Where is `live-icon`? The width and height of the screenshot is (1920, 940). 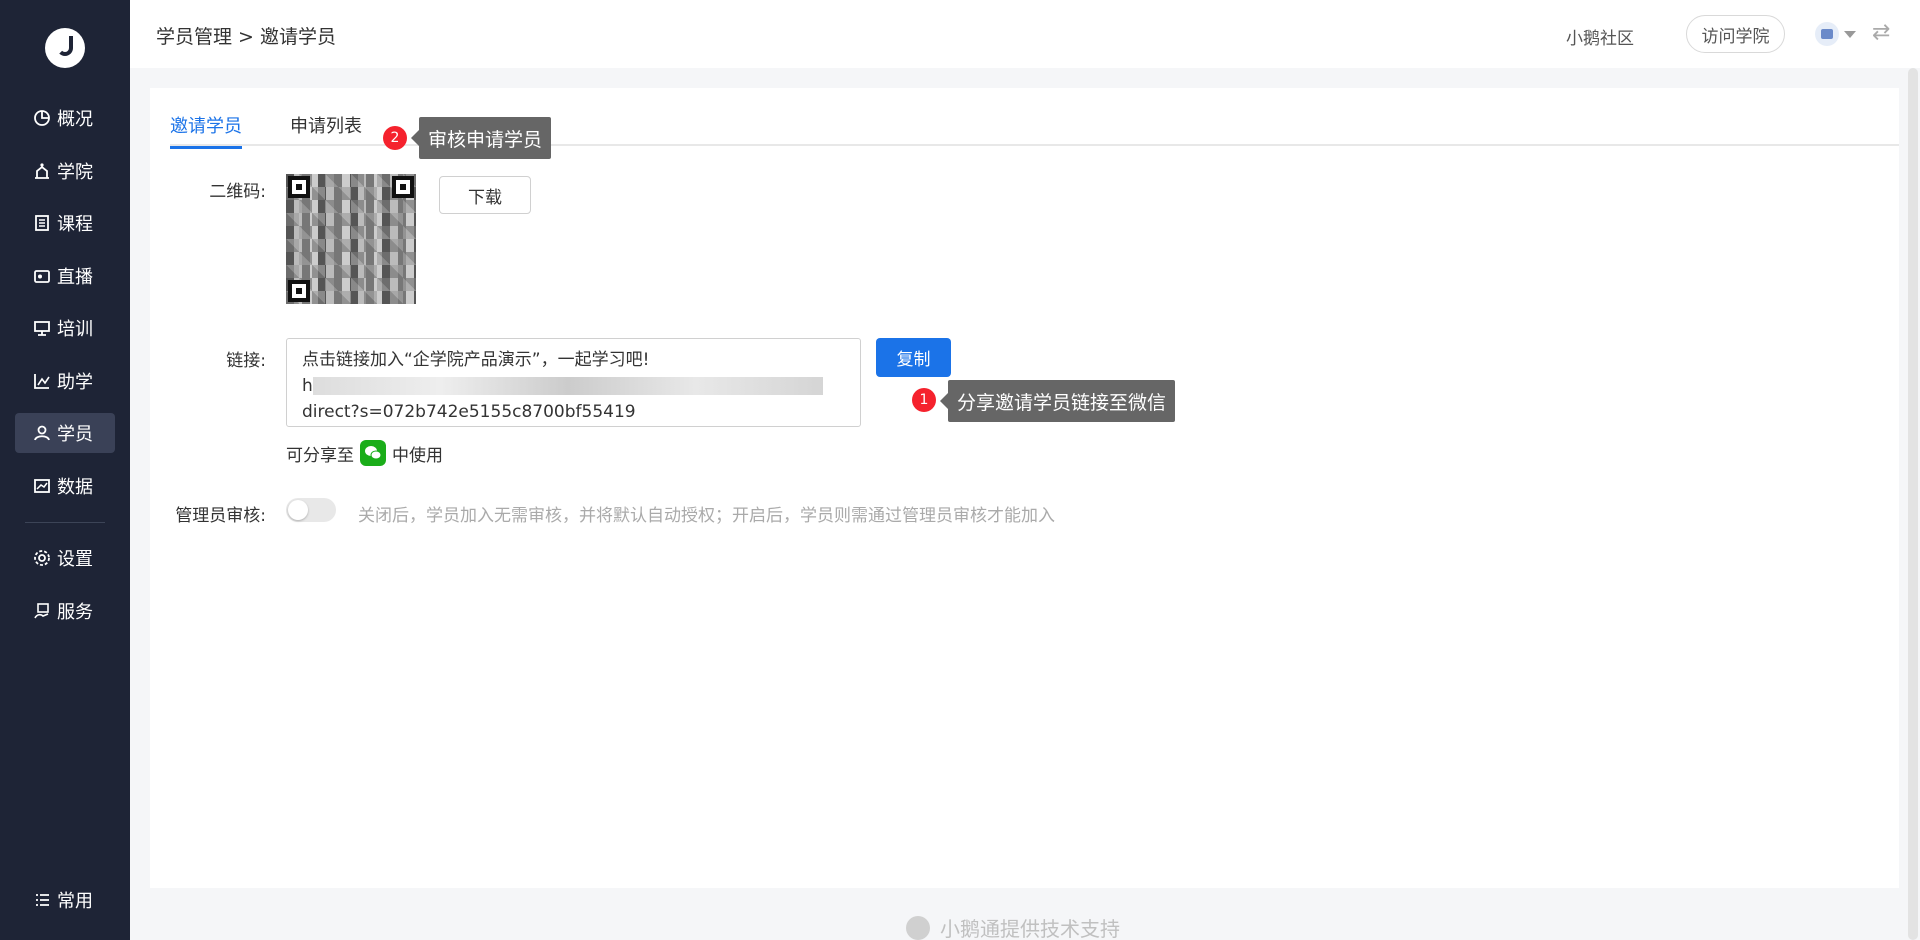 live-icon is located at coordinates (42, 276).